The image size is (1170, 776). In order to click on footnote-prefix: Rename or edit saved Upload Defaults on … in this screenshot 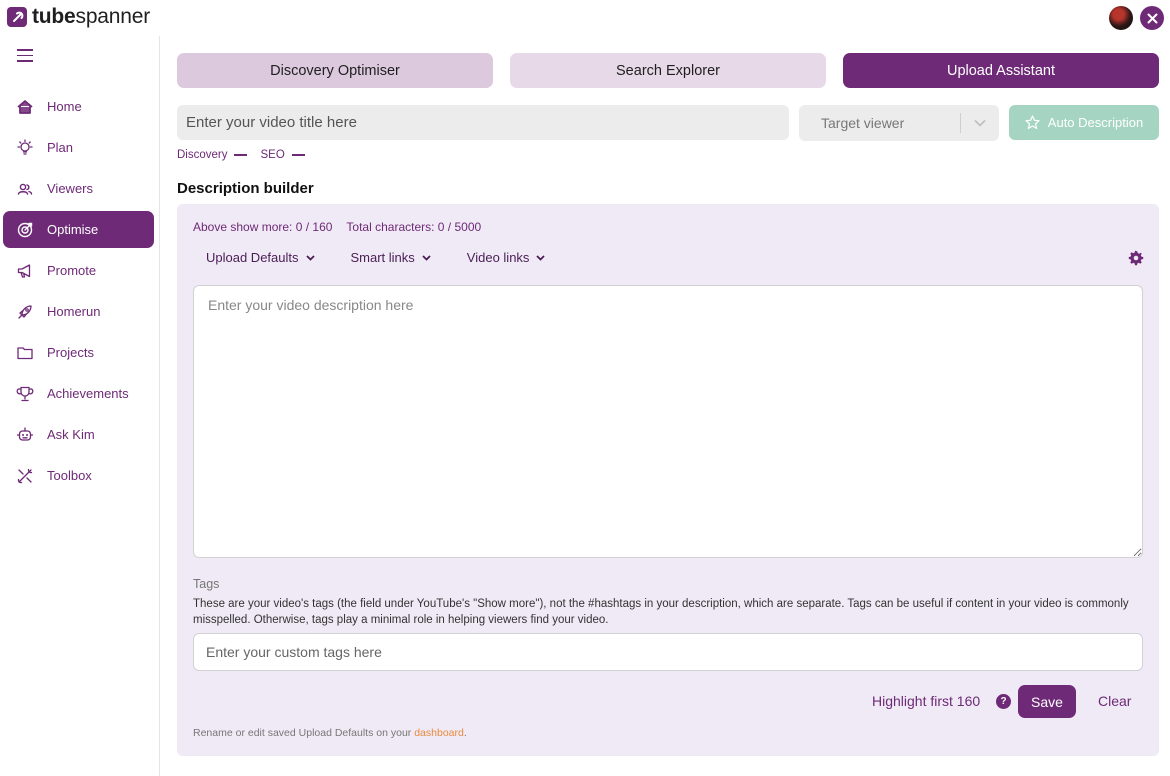, I will do `click(304, 733)`.